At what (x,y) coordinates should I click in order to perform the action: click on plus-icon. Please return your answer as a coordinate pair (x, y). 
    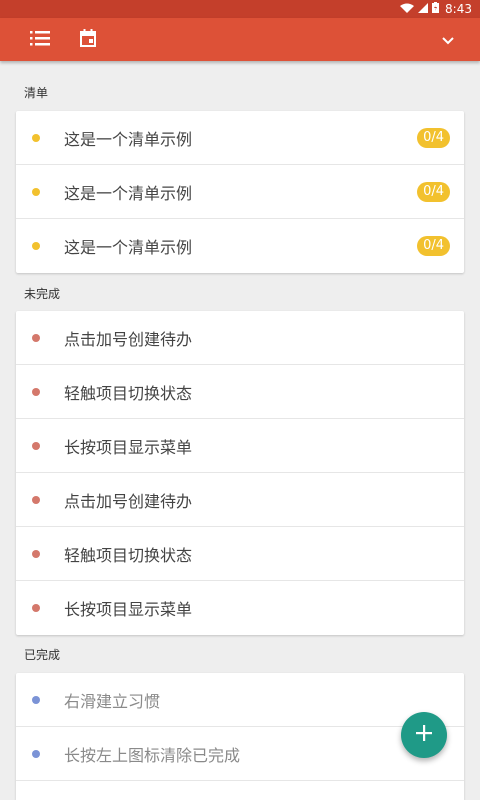
    Looking at the image, I should click on (424, 735).